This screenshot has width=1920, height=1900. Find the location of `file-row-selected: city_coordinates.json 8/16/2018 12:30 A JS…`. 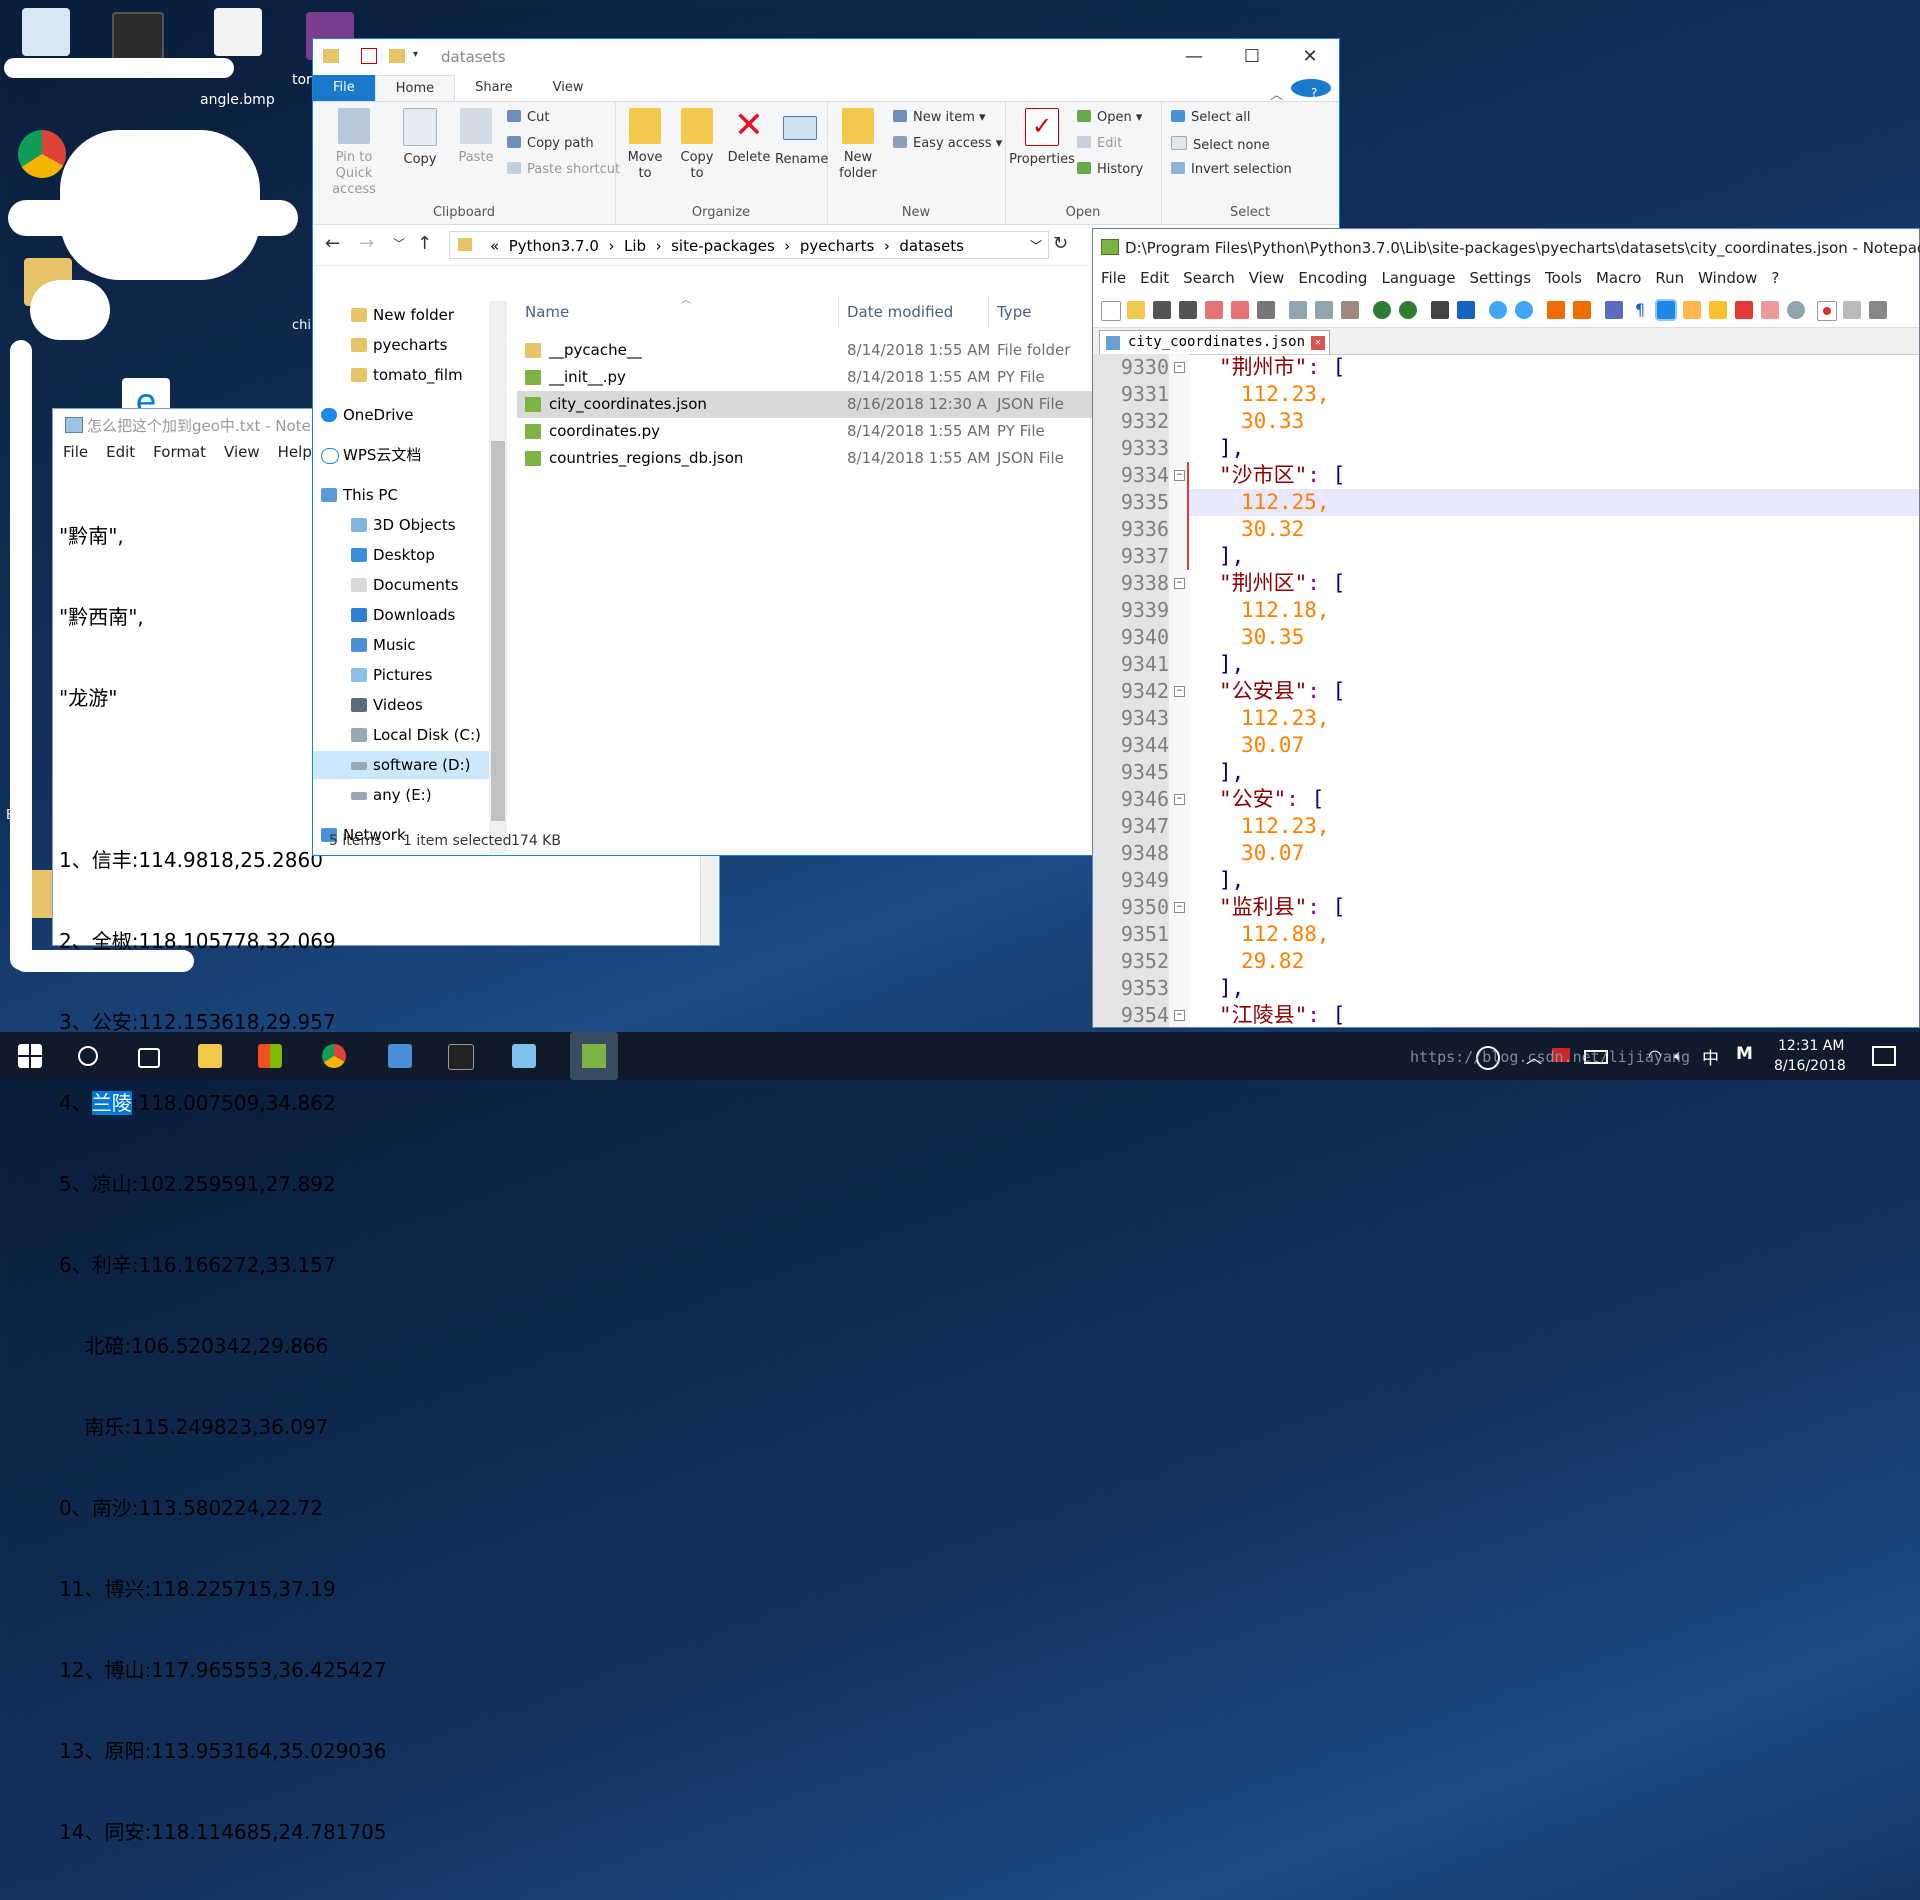

file-row-selected: city_coordinates.json 8/16/2018 12:30 A JS… is located at coordinates (807, 404).